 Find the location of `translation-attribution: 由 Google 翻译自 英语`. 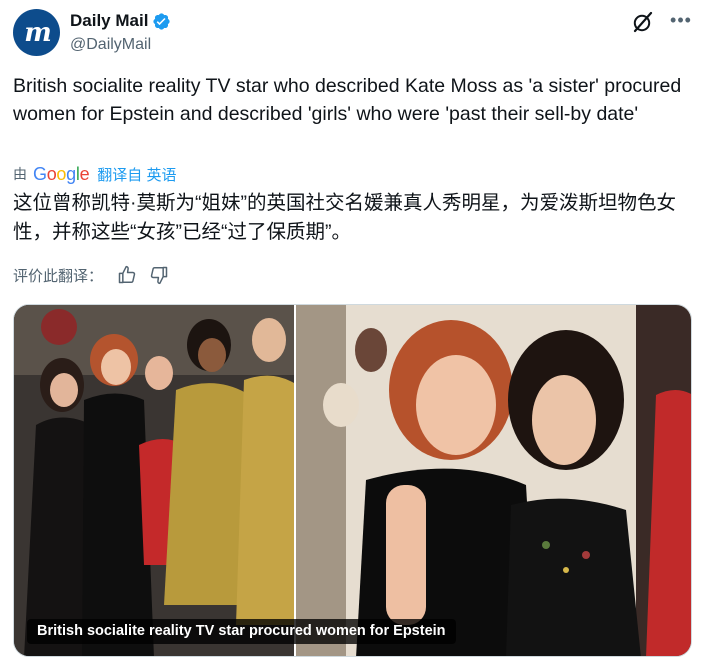

translation-attribution: 由 Google 翻译自 英语 is located at coordinates (94, 174).